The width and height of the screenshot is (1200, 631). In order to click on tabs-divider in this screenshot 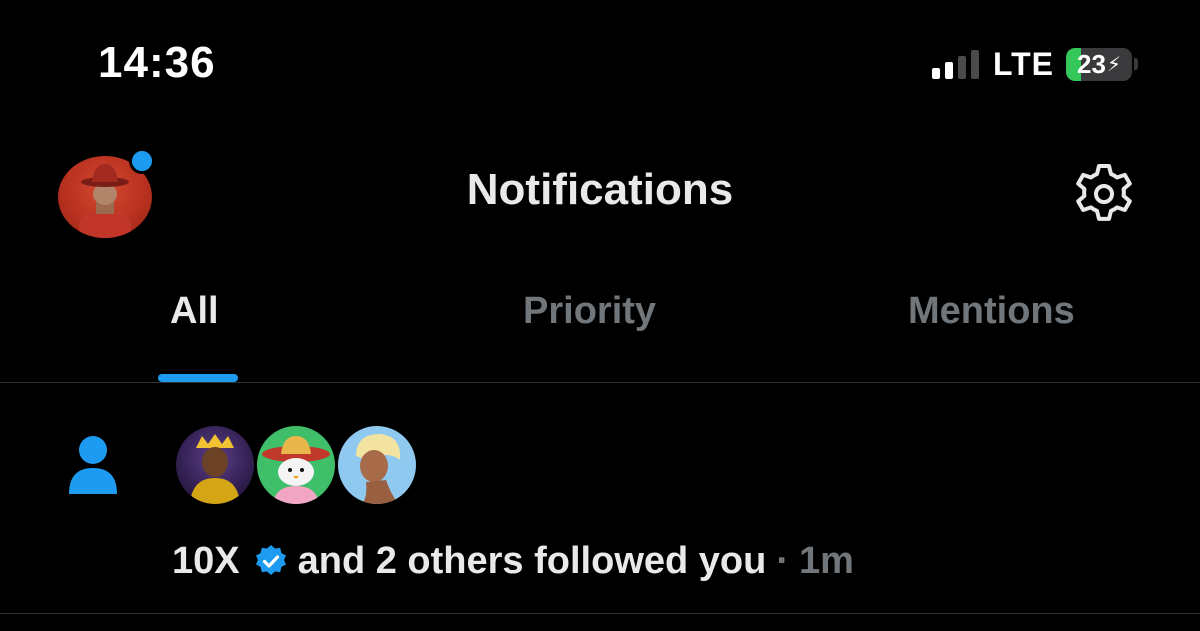, I will do `click(600, 382)`.